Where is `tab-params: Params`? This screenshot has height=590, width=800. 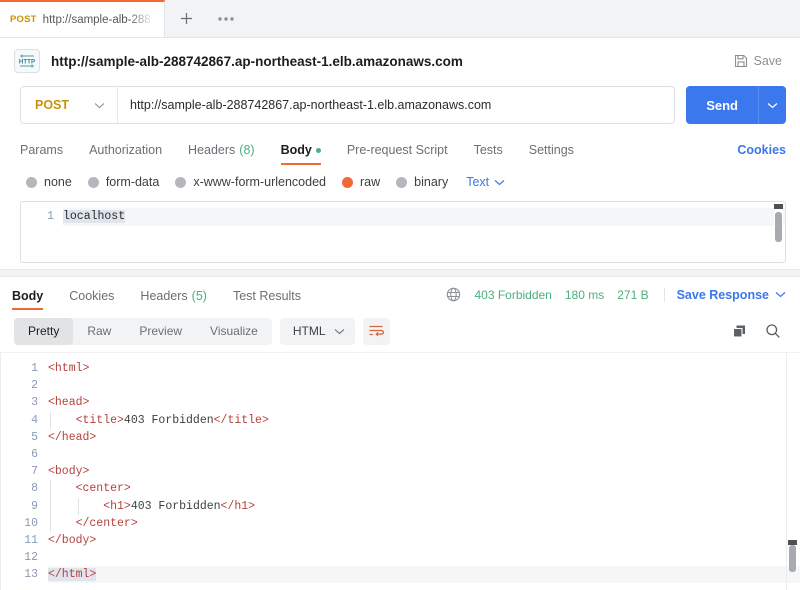
tab-params: Params is located at coordinates (48, 154).